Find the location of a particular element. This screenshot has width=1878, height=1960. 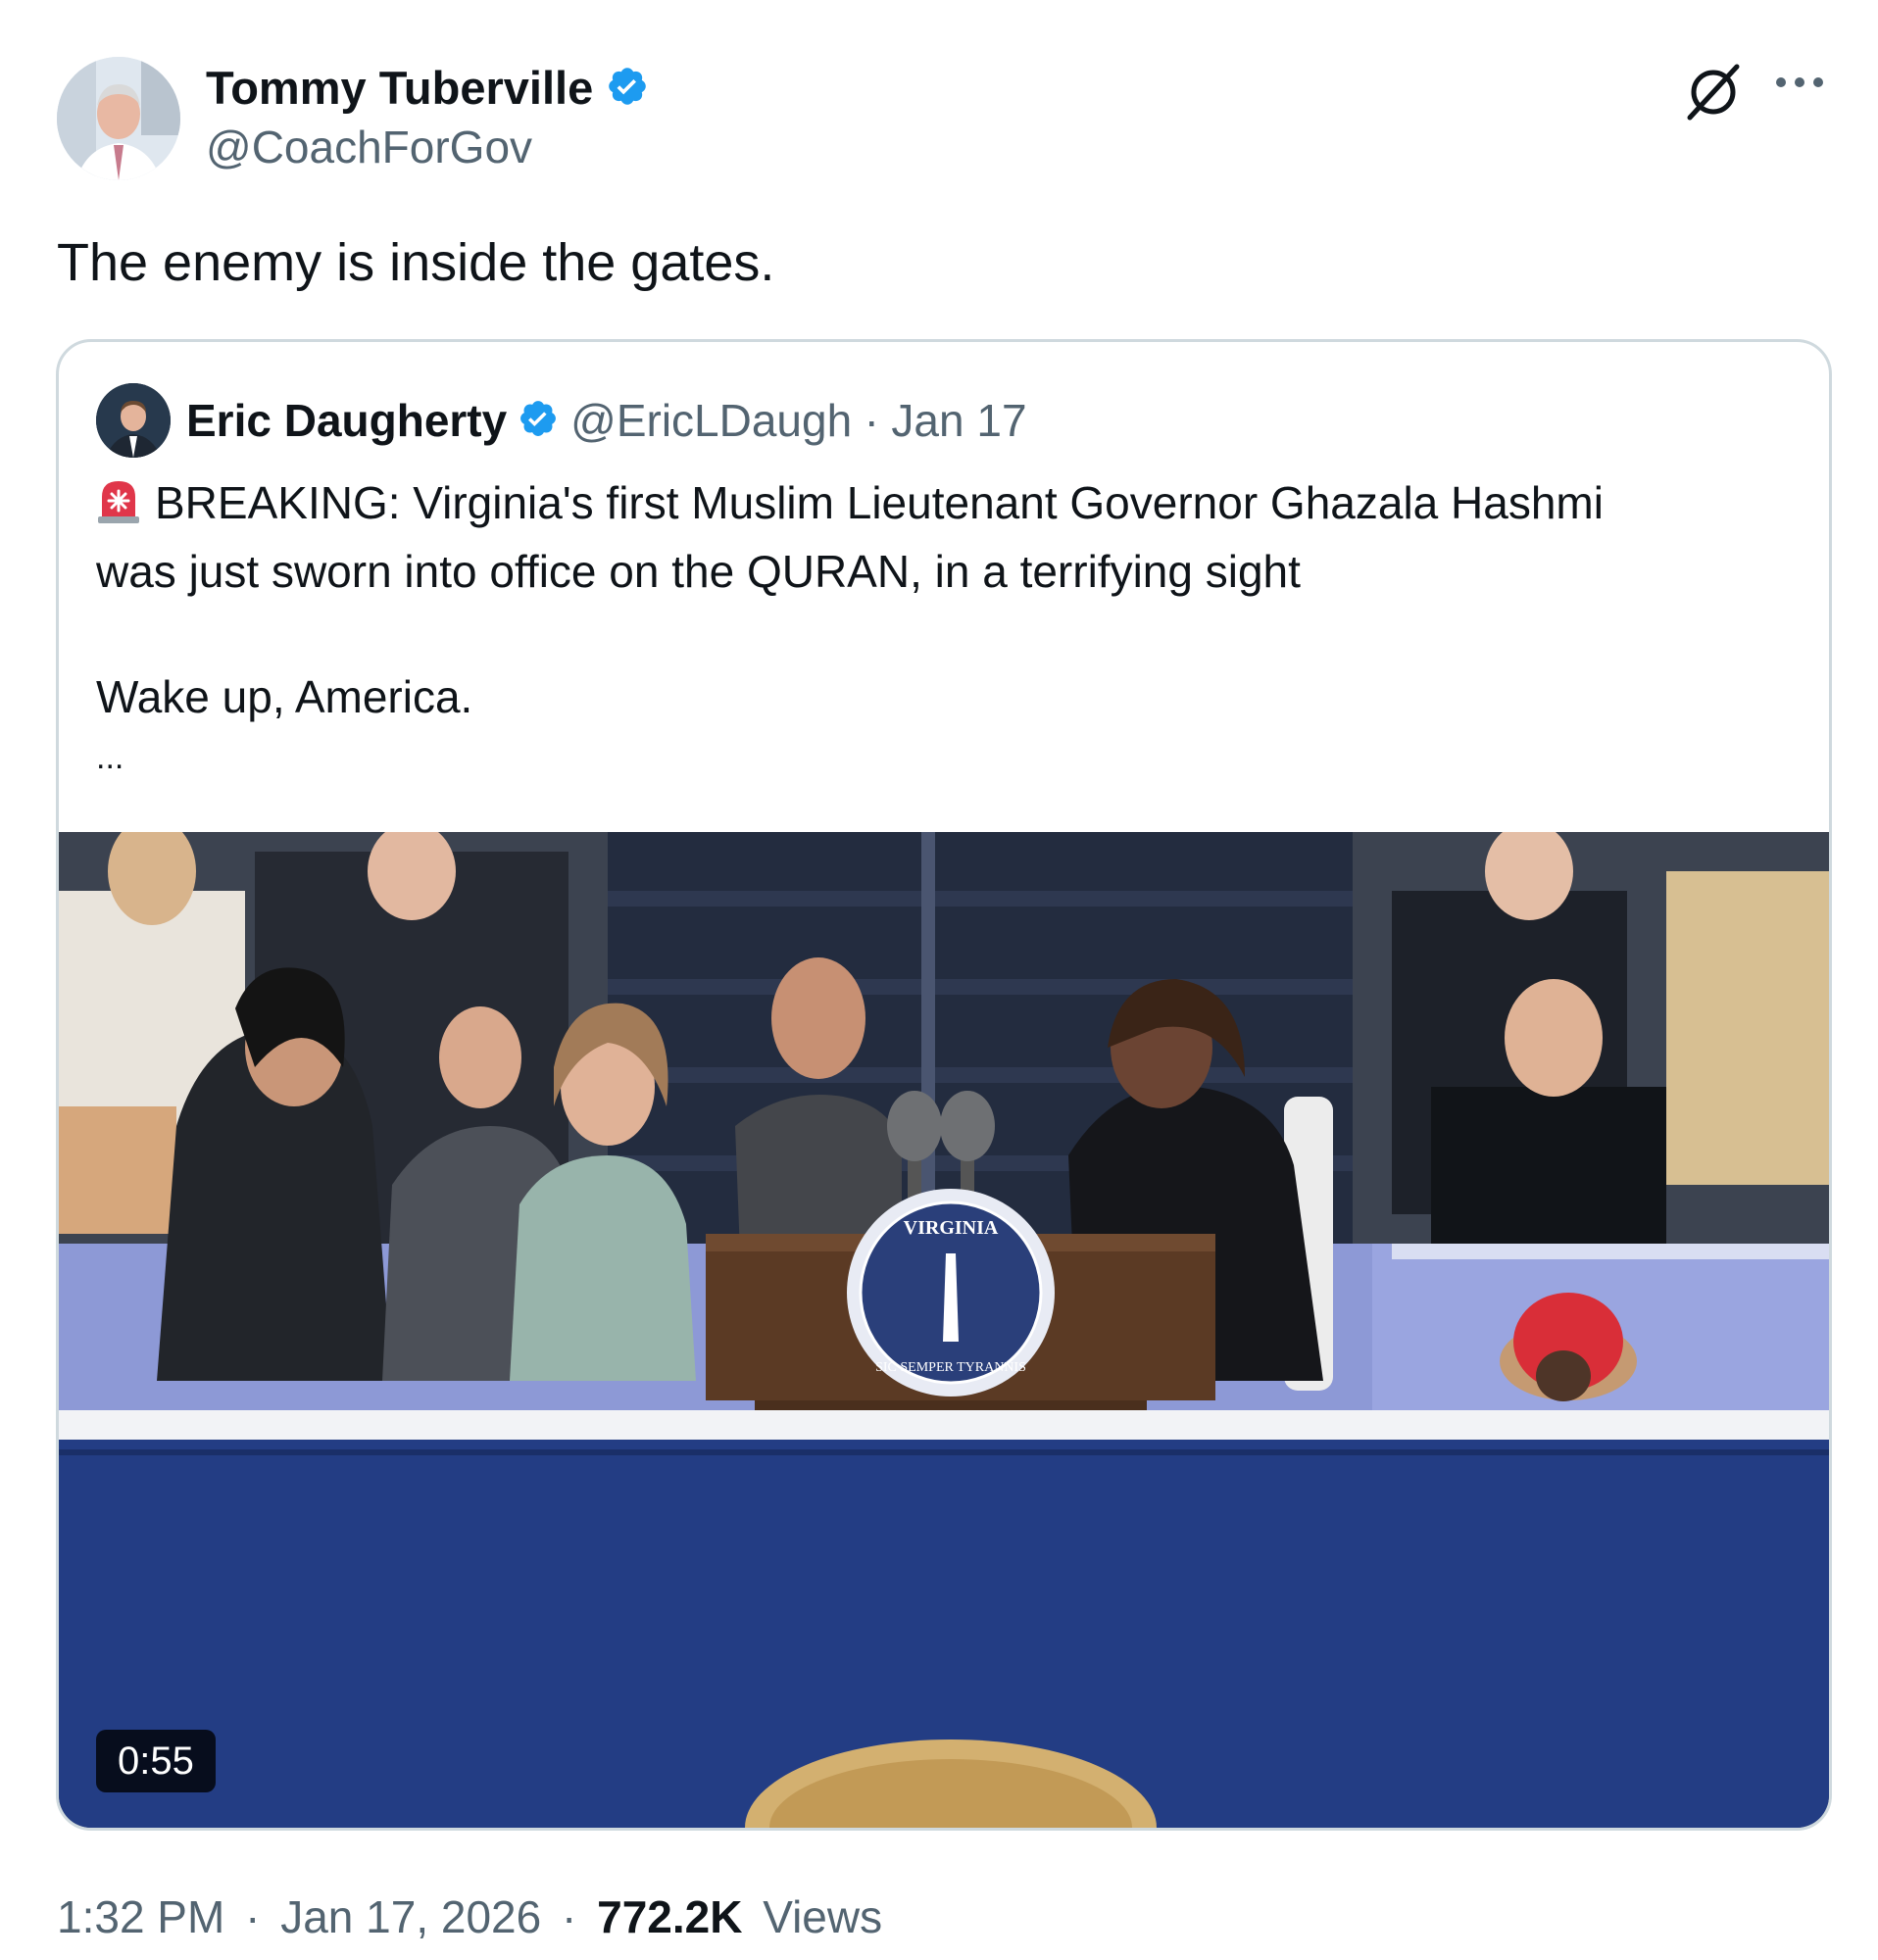

verified-badge-icon is located at coordinates (628, 89).